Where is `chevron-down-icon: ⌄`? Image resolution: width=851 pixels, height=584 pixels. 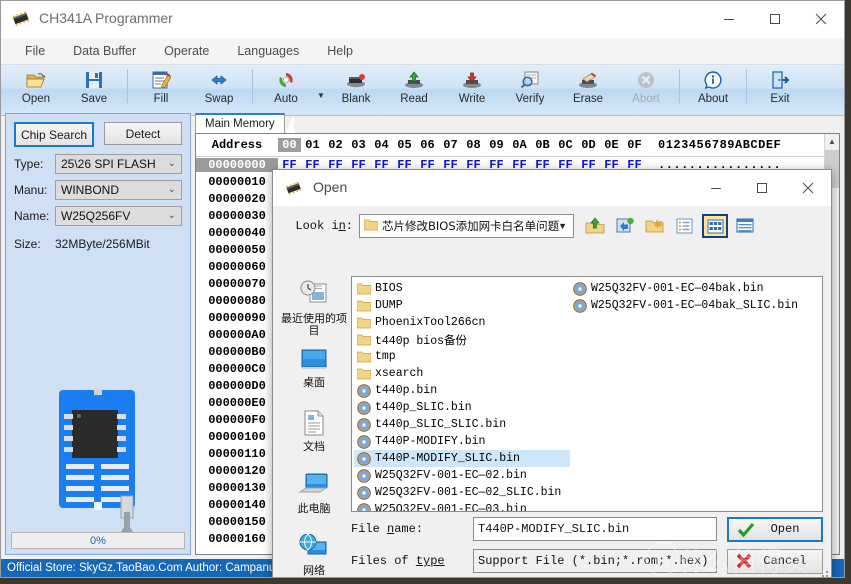
chevron-down-icon: ⌄ is located at coordinates (171, 189).